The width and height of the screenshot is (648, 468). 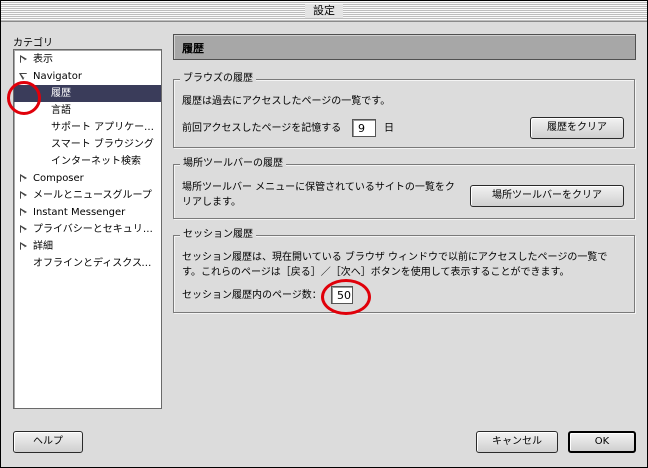 I want to click on tree-item-label: 履歴, so click(x=61, y=93).